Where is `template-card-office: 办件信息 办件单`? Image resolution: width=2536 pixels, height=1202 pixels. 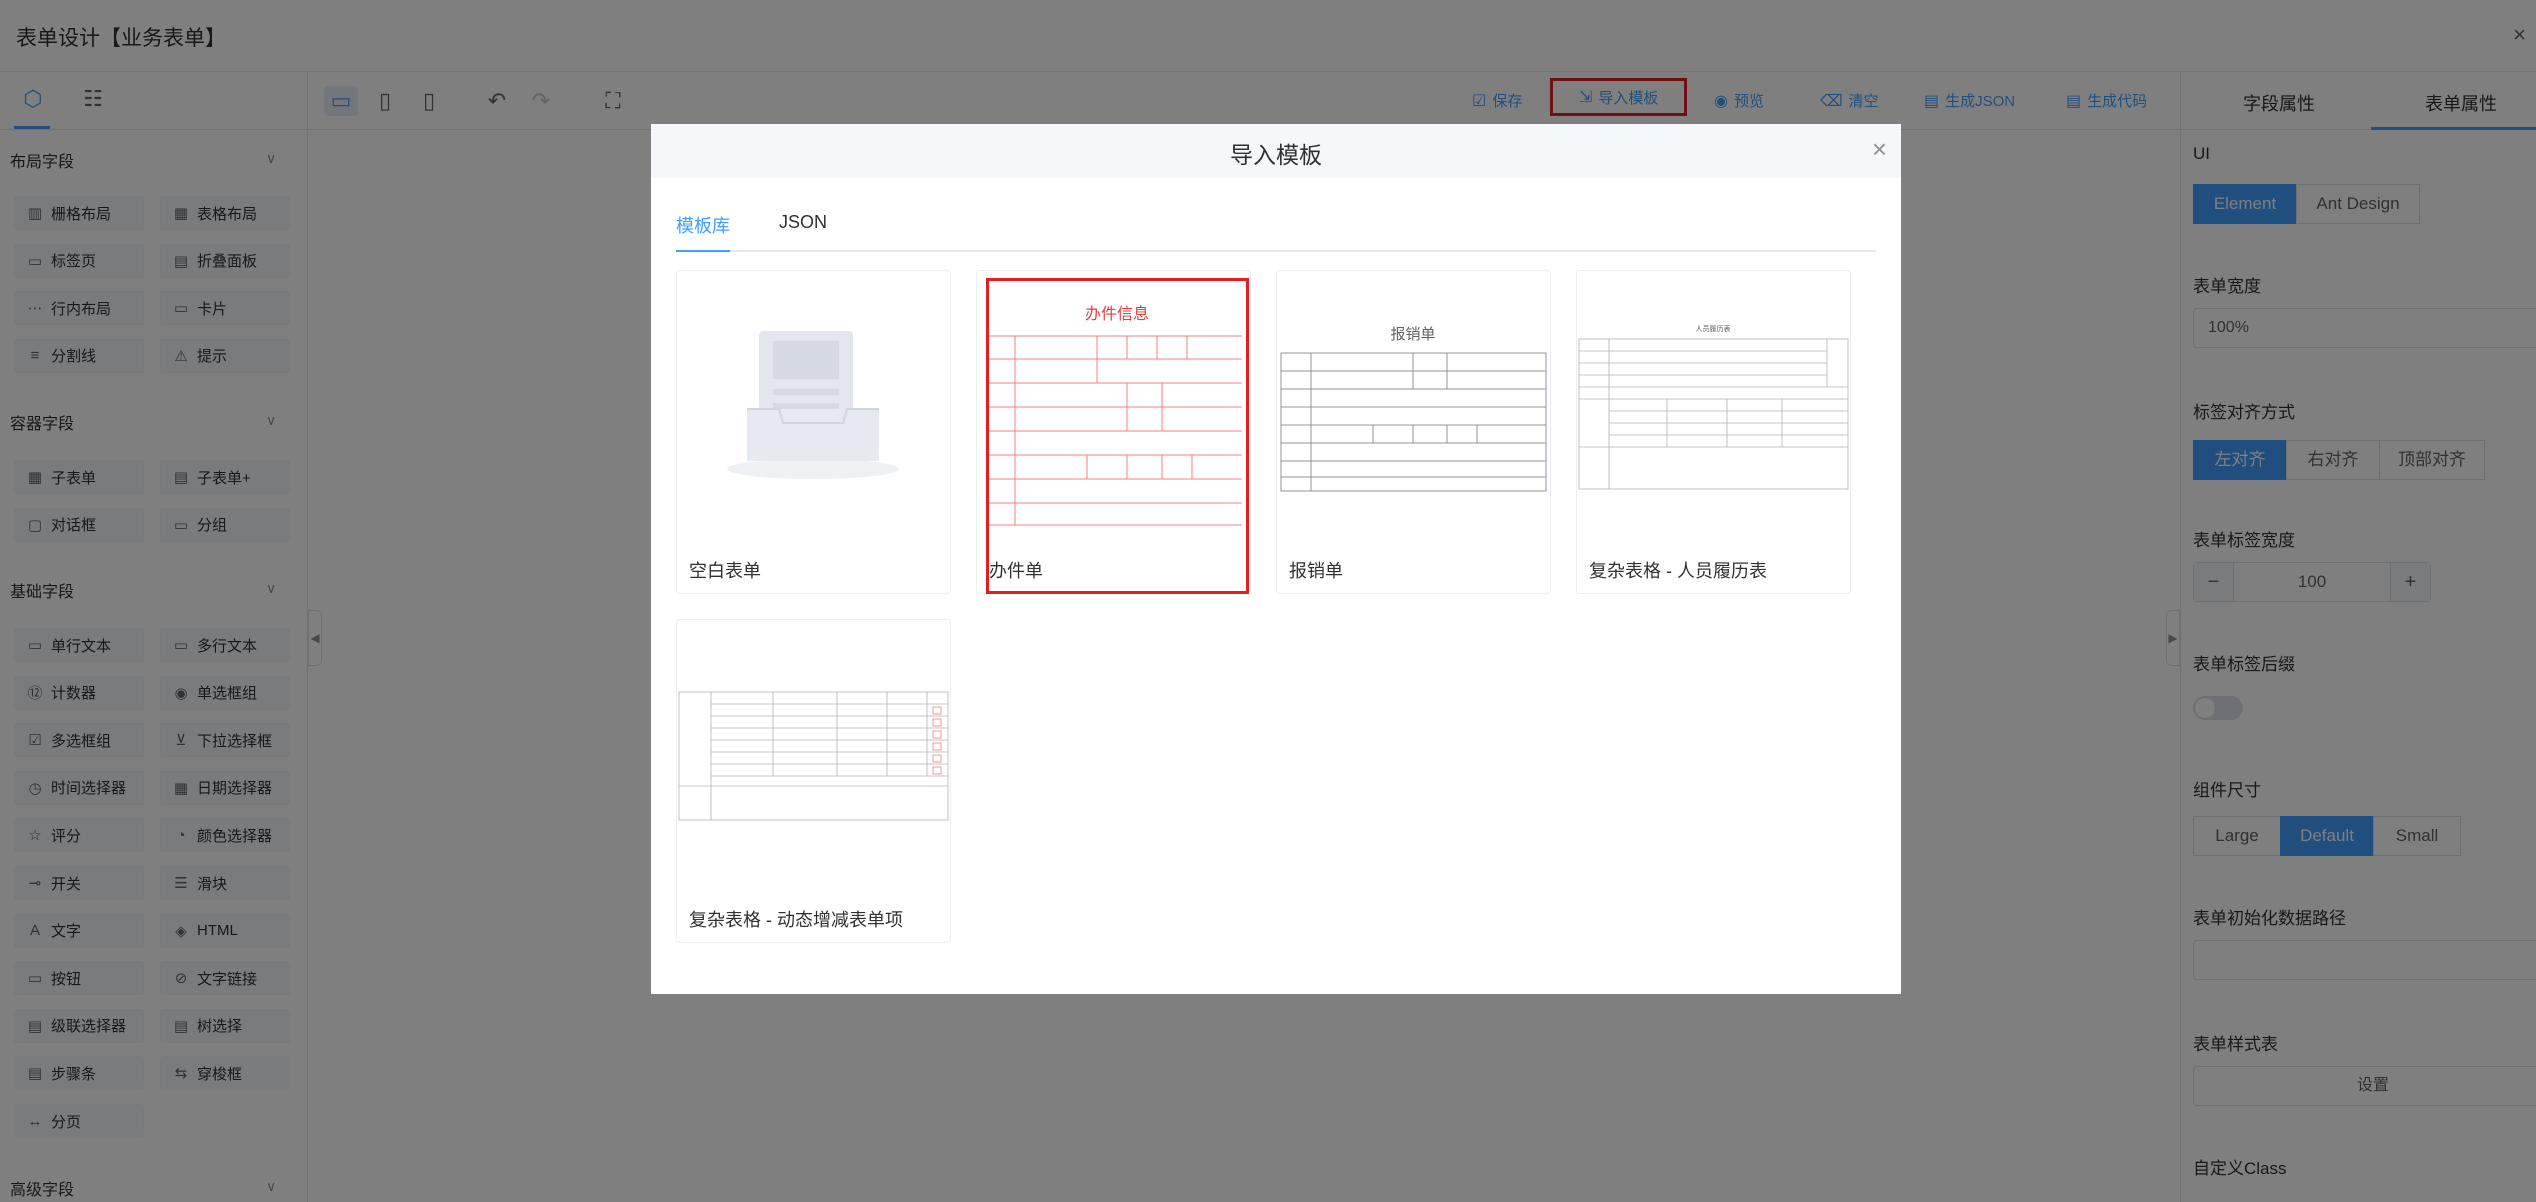 template-card-office: 办件信息 办件单 is located at coordinates (1113, 432).